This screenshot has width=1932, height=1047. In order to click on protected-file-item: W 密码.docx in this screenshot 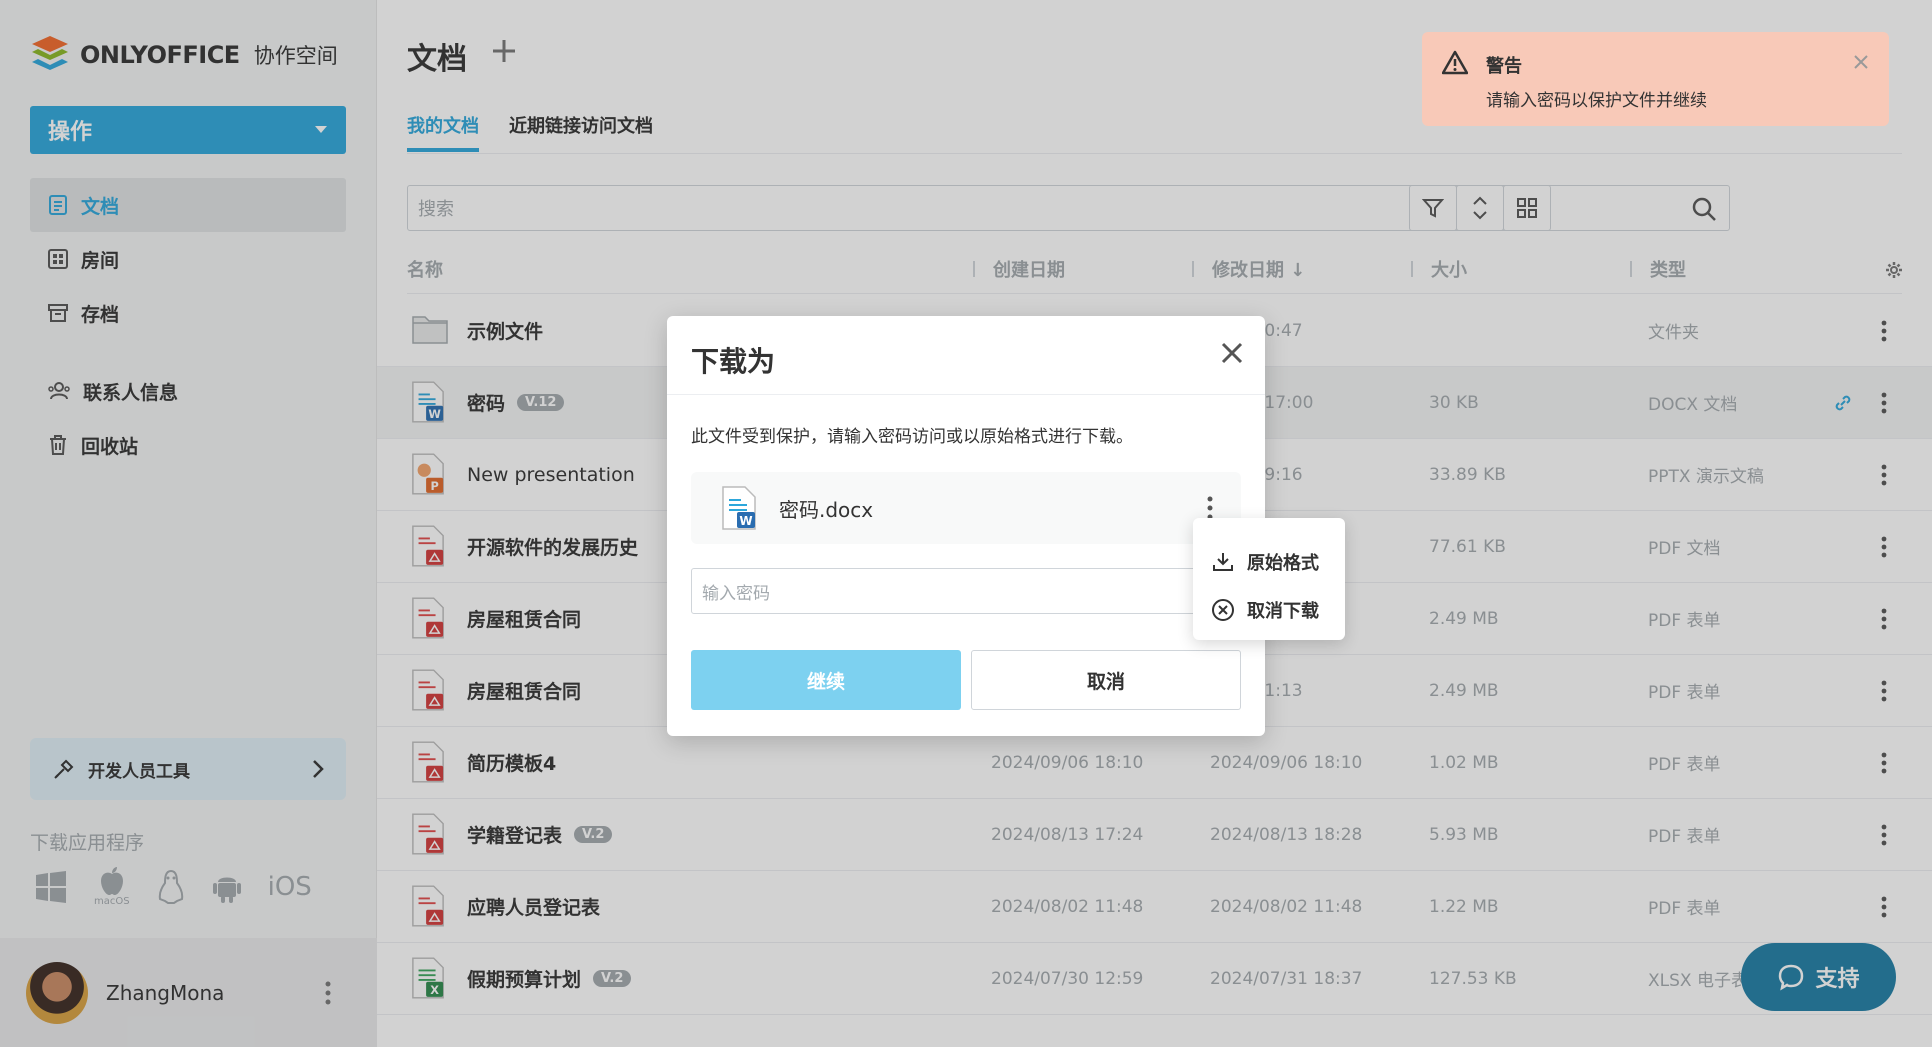, I will do `click(966, 508)`.